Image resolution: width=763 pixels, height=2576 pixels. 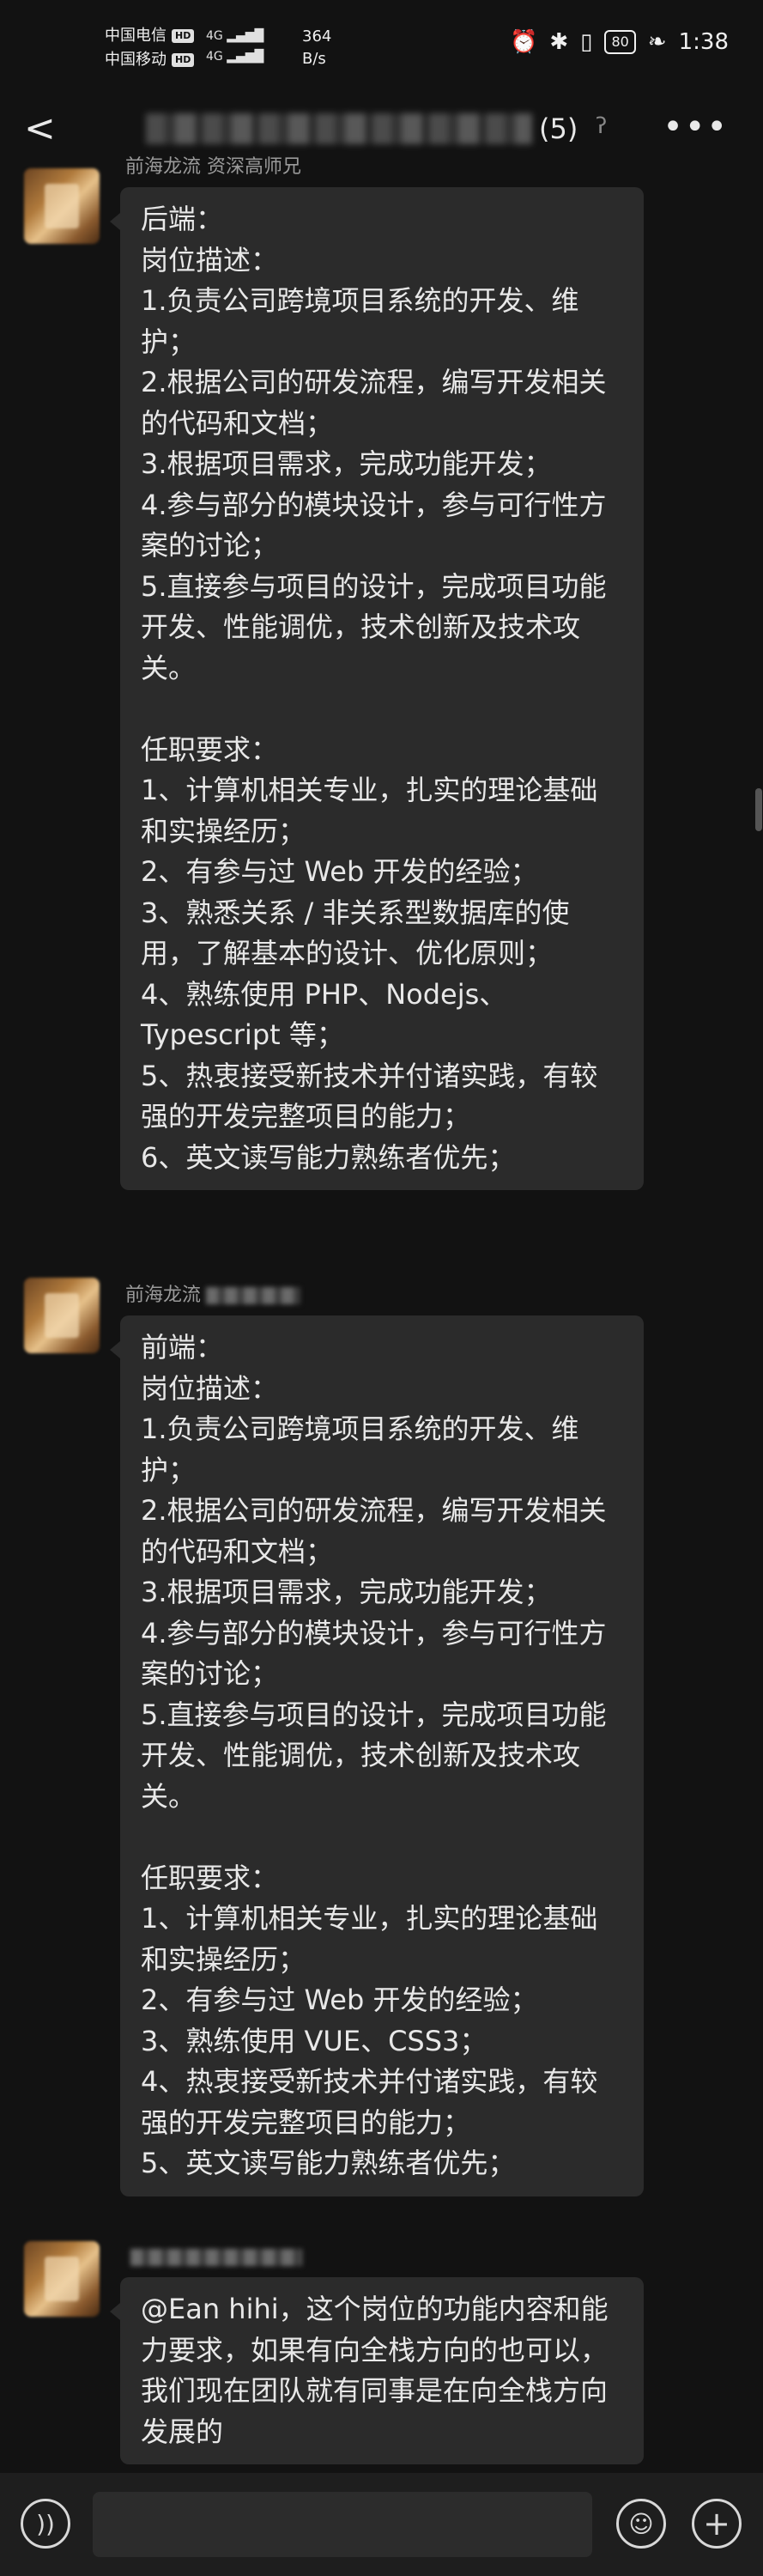 What do you see at coordinates (136, 36) in the screenshot?
I see `carrier-1: 中国电信` at bounding box center [136, 36].